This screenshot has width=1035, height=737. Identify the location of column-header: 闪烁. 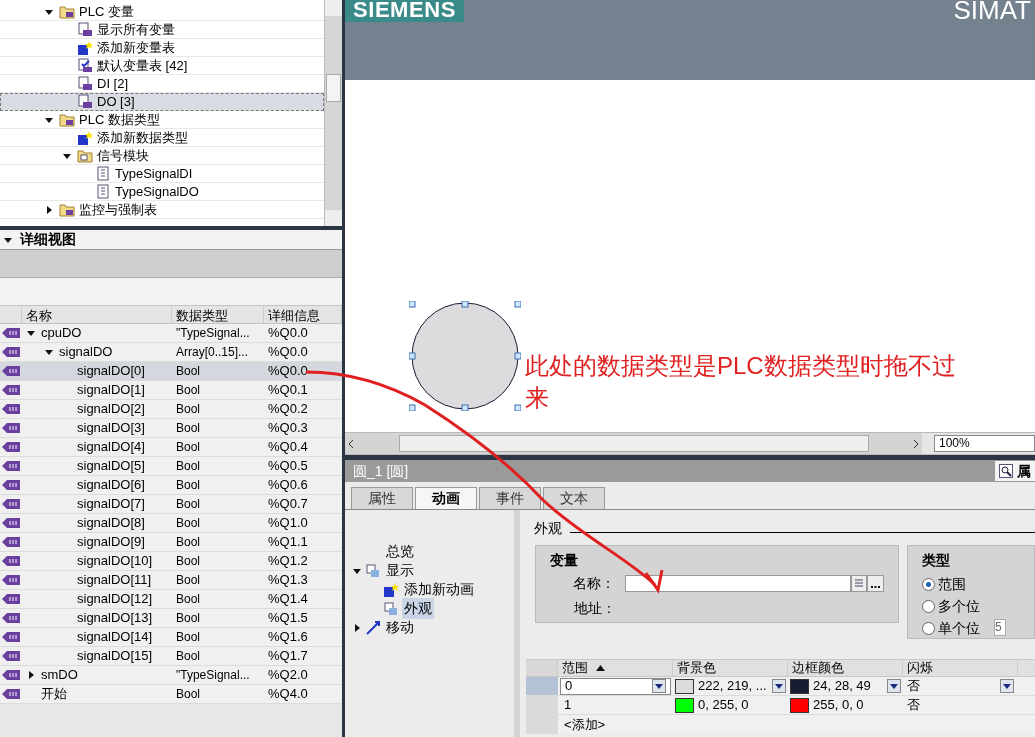
(960, 668).